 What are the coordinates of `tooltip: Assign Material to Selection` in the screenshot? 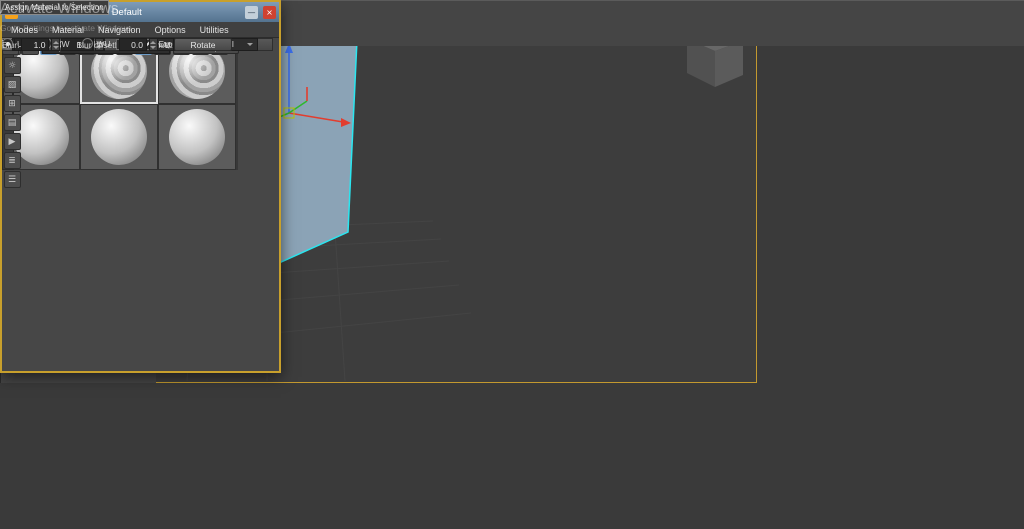 It's located at (54, 7).